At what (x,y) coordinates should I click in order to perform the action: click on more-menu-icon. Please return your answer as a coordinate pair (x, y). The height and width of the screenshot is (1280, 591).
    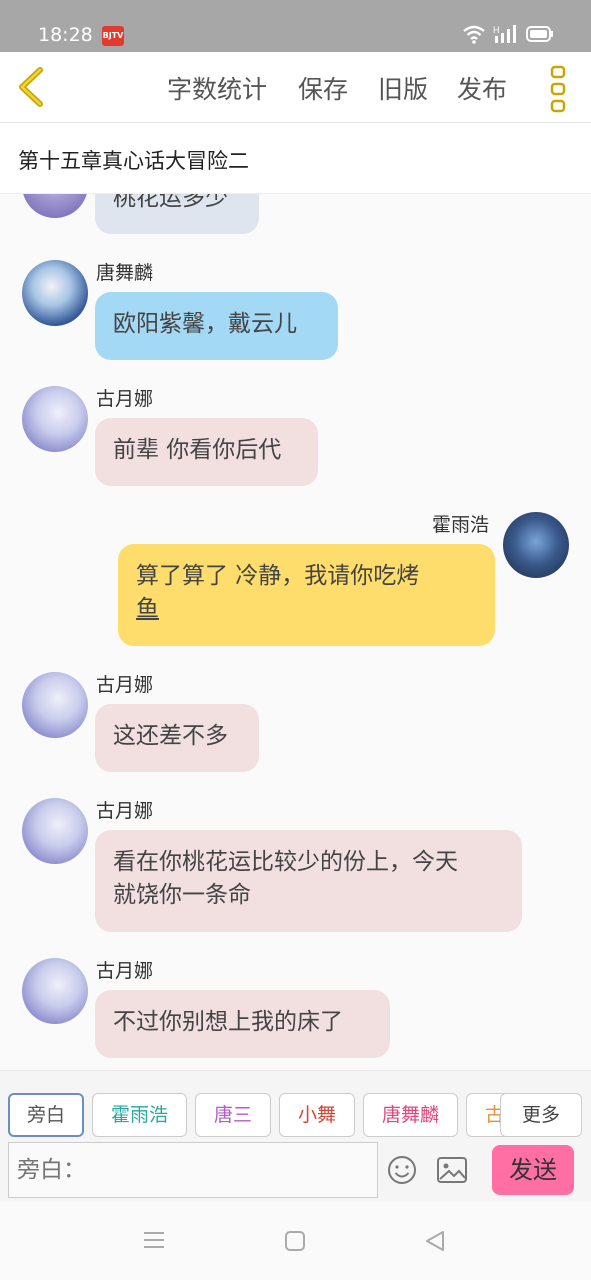
    Looking at the image, I should click on (559, 89).